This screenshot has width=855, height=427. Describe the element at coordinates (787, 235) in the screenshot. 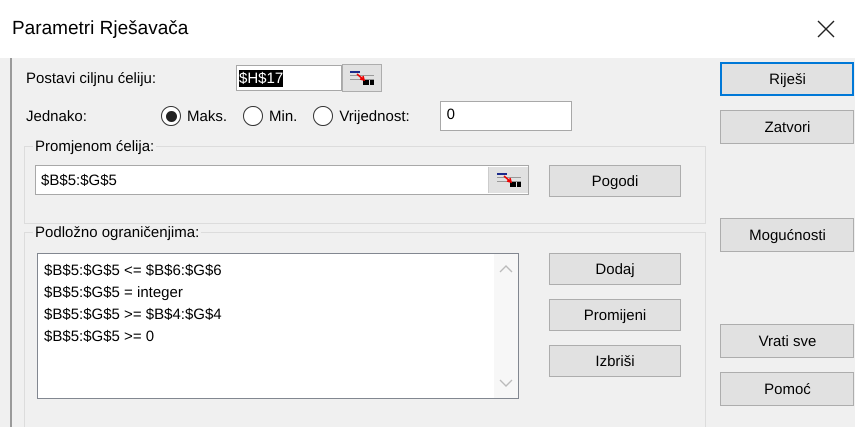

I see `dialog-button: Mogućnosti` at that location.